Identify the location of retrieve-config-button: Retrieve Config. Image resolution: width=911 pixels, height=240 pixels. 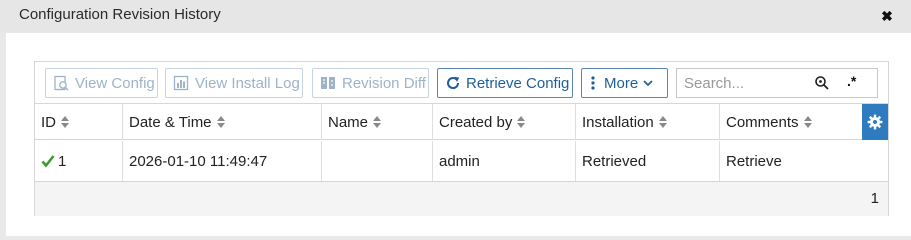
(505, 83).